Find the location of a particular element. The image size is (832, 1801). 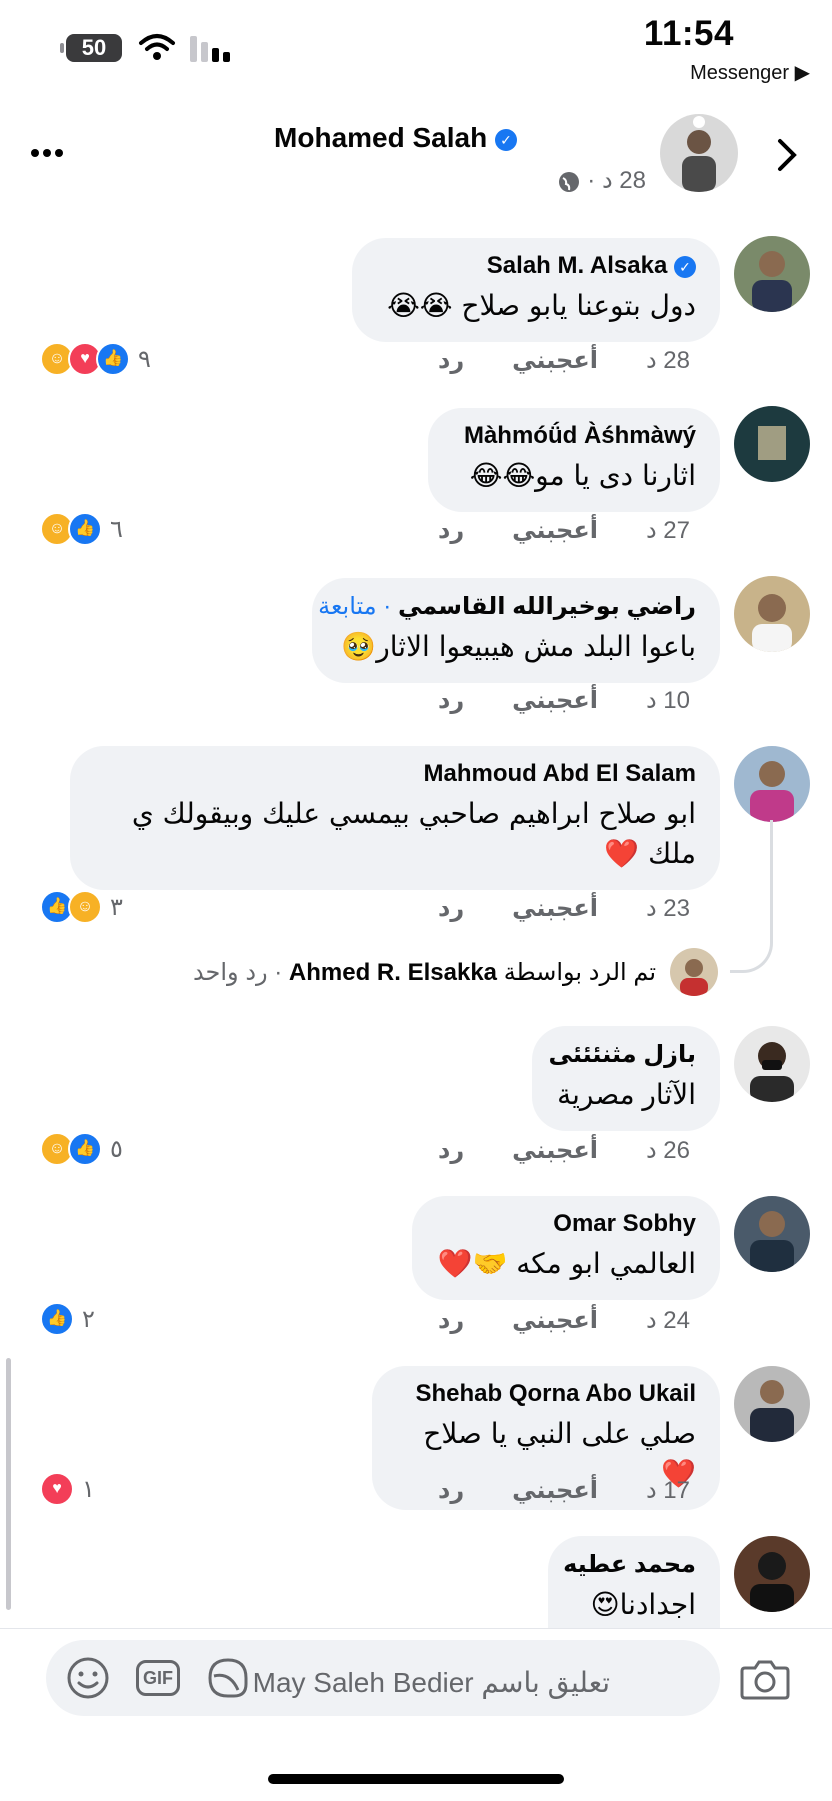

battery-indicator: 50 is located at coordinates (94, 48).